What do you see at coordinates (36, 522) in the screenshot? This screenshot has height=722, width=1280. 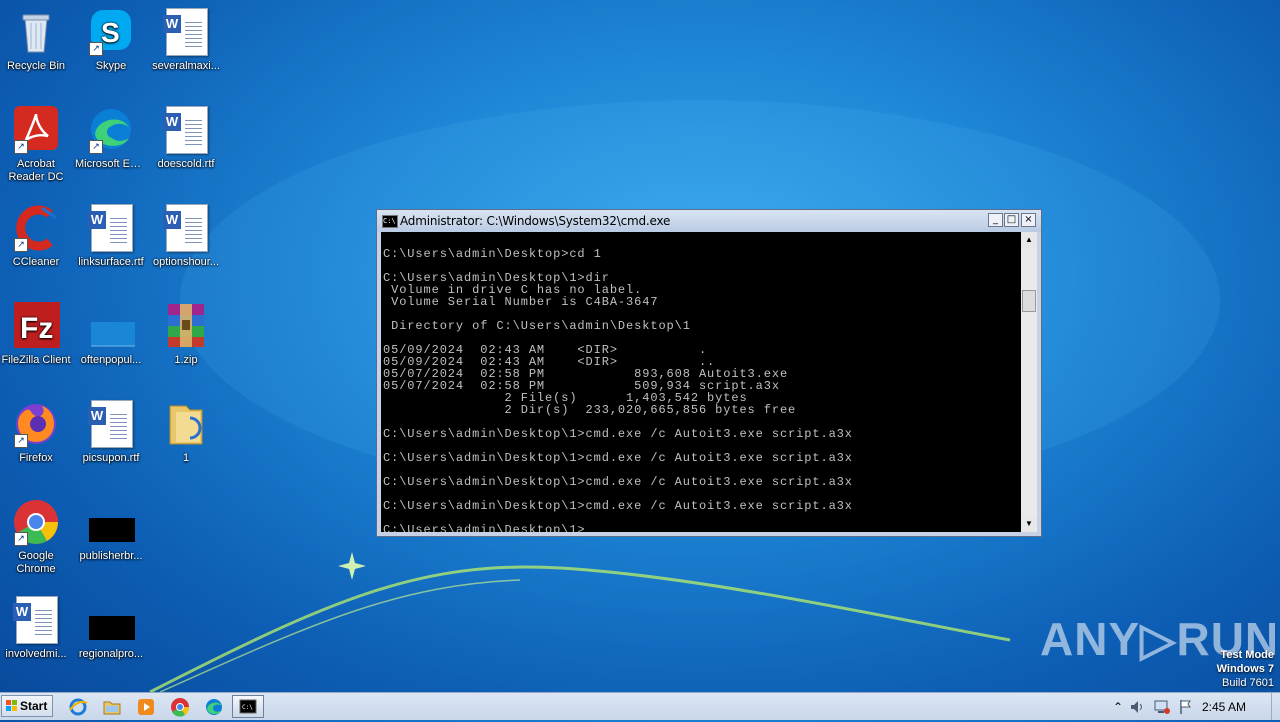 I see `chrome-icon: ↗` at bounding box center [36, 522].